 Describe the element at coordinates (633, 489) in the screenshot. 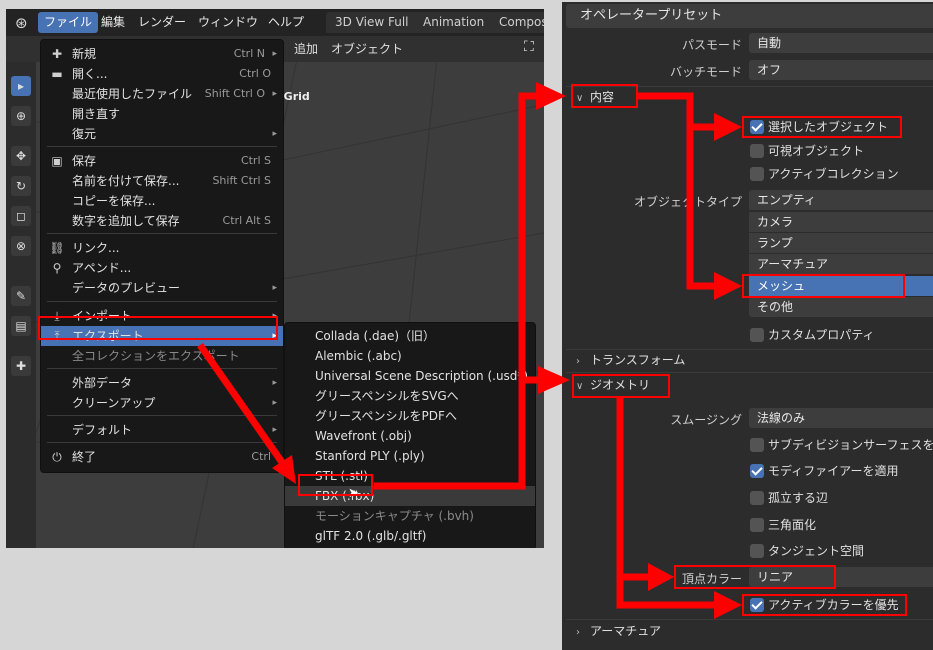

I see `arrow-geometry-to-vertex-color` at that location.